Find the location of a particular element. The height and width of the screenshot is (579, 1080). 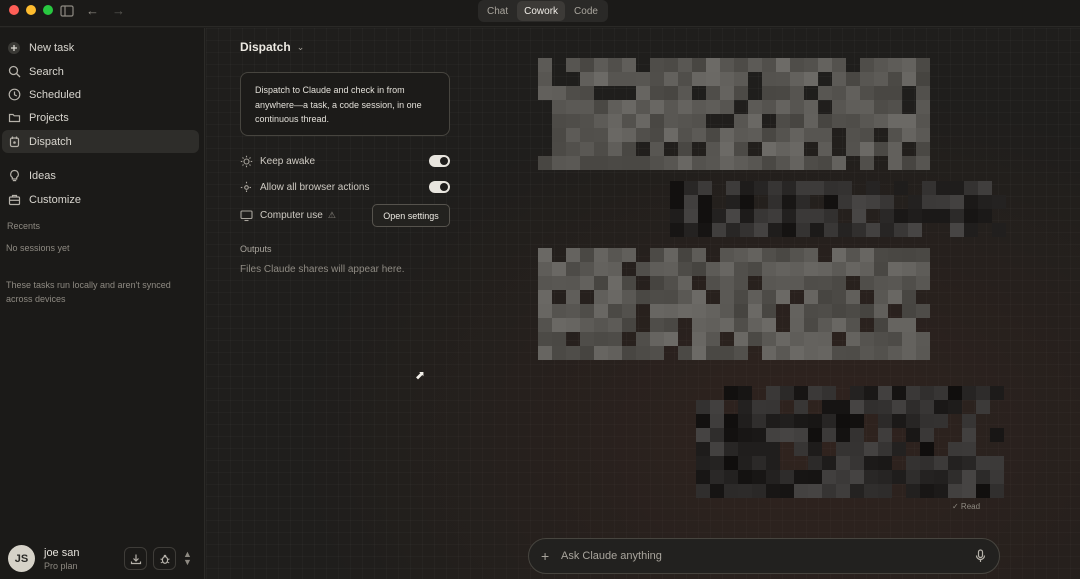

ask-claude-input is located at coordinates (767, 556).